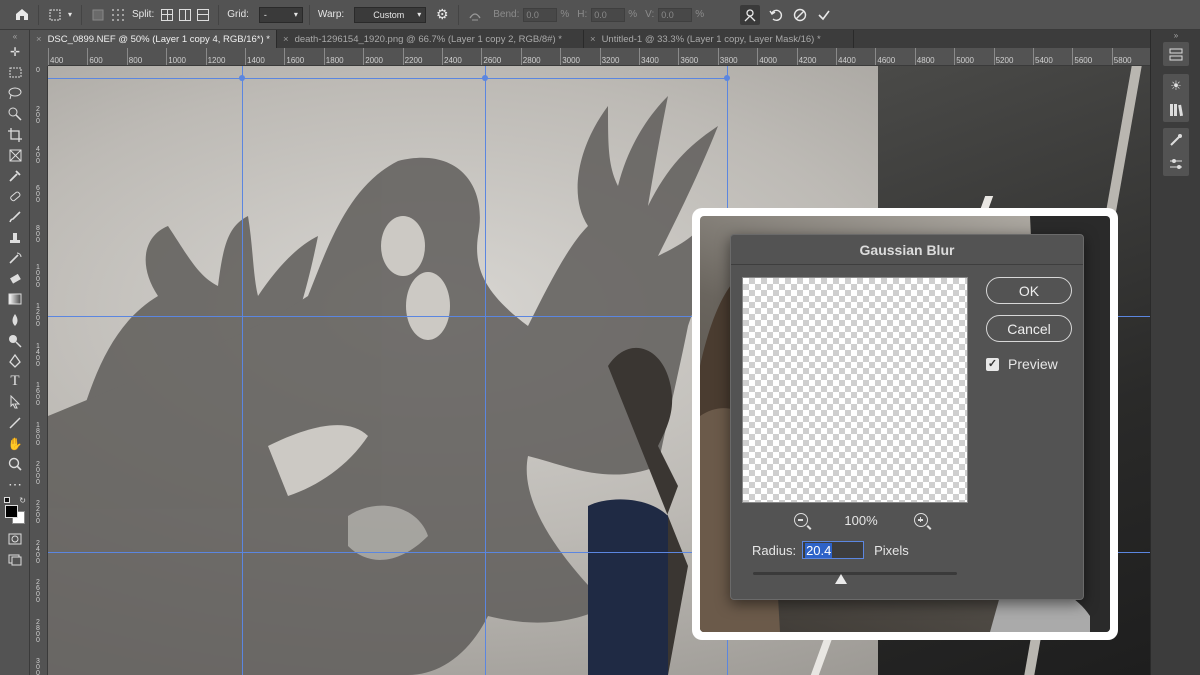 The image size is (1200, 675). I want to click on ruler-label: 2400, so click(453, 60).